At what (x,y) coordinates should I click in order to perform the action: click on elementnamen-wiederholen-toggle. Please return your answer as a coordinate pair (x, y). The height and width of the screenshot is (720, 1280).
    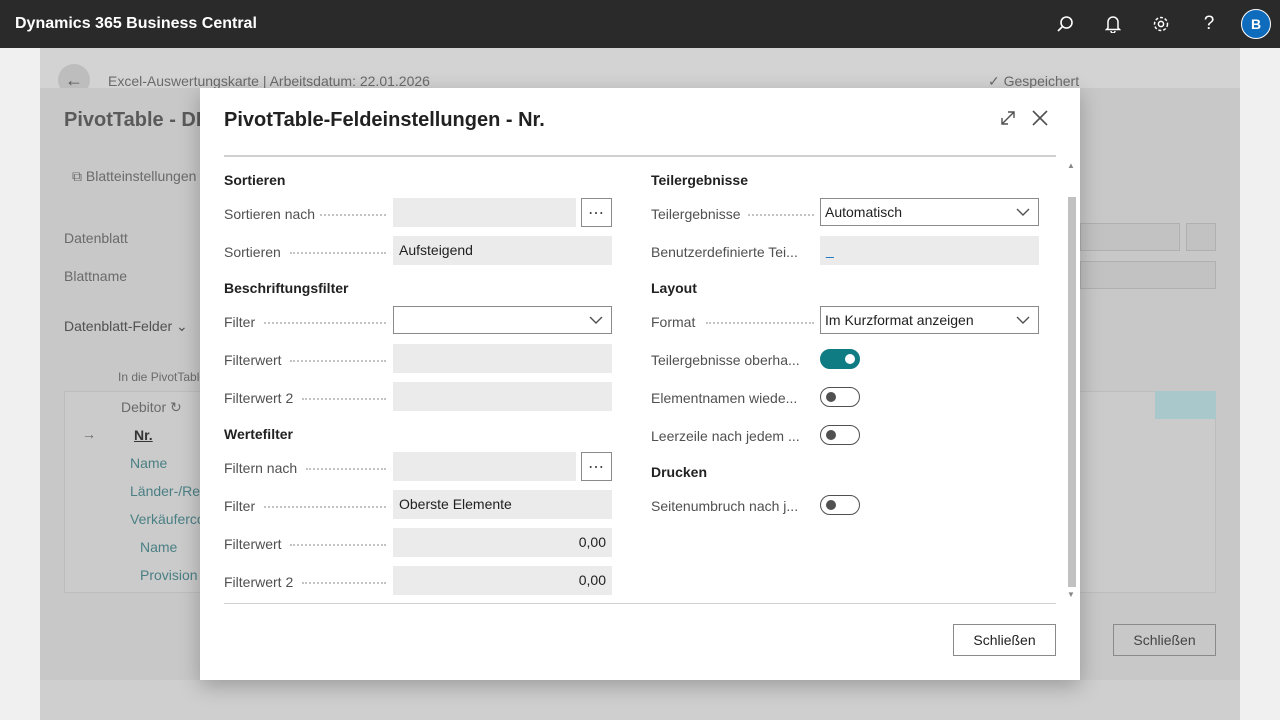
    Looking at the image, I should click on (840, 397).